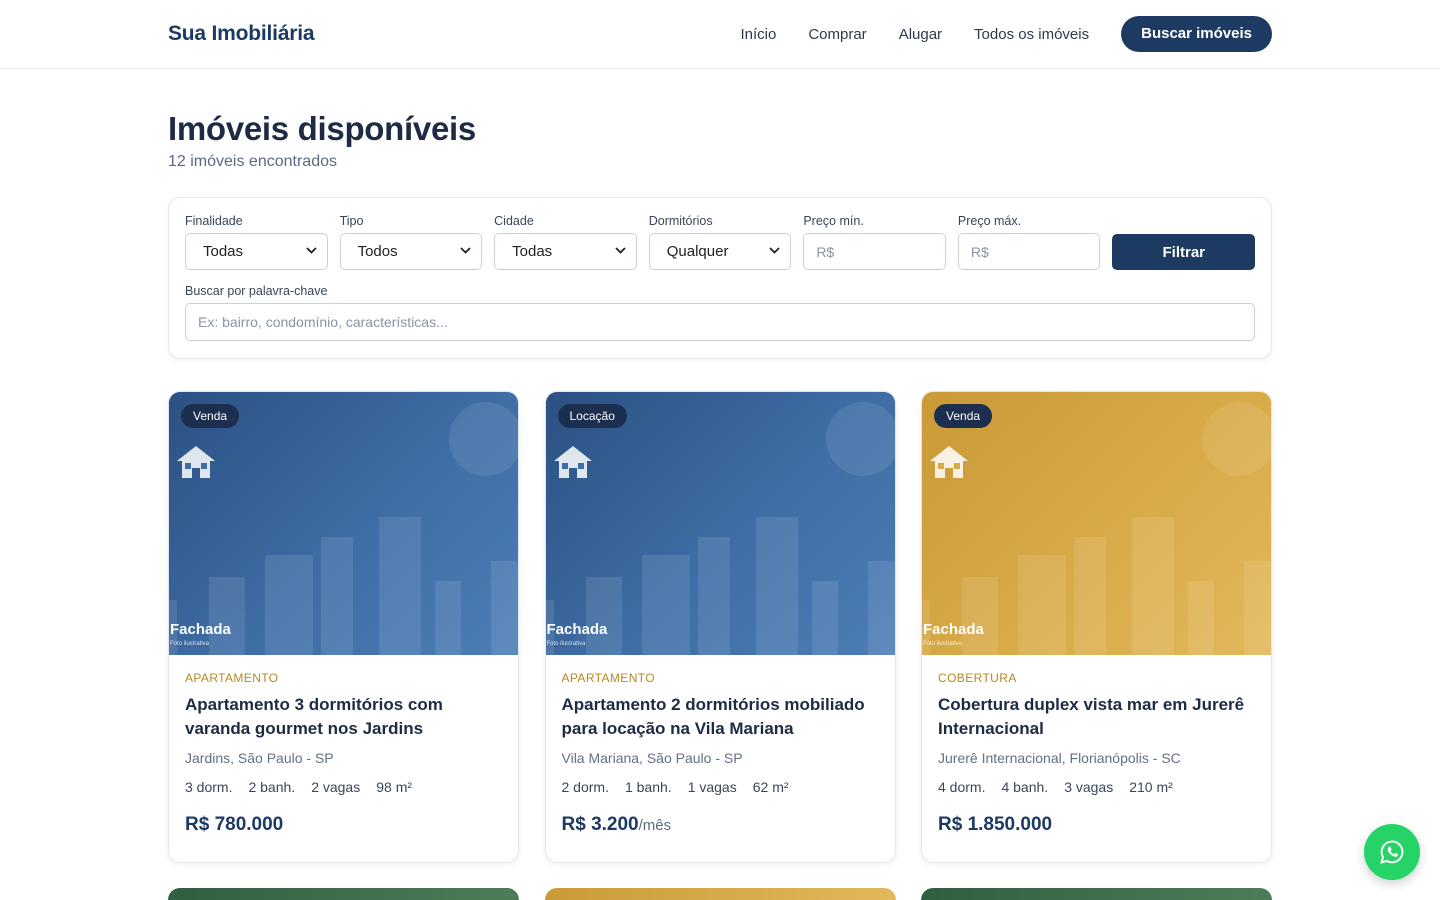 The width and height of the screenshot is (1440, 900). Describe the element at coordinates (920, 34) in the screenshot. I see `nav-alugar: Alugar` at that location.